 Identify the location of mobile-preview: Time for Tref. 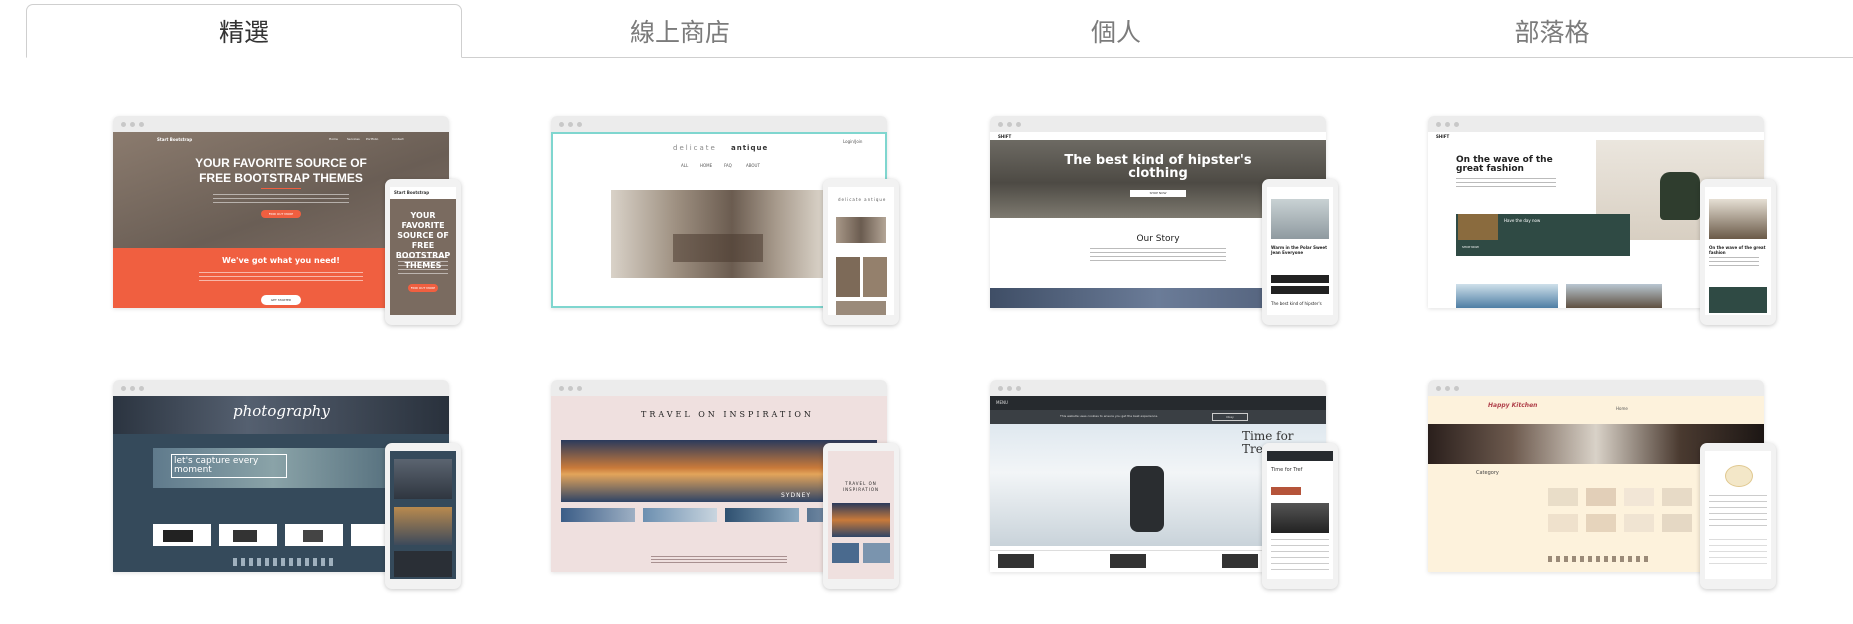
(1300, 516).